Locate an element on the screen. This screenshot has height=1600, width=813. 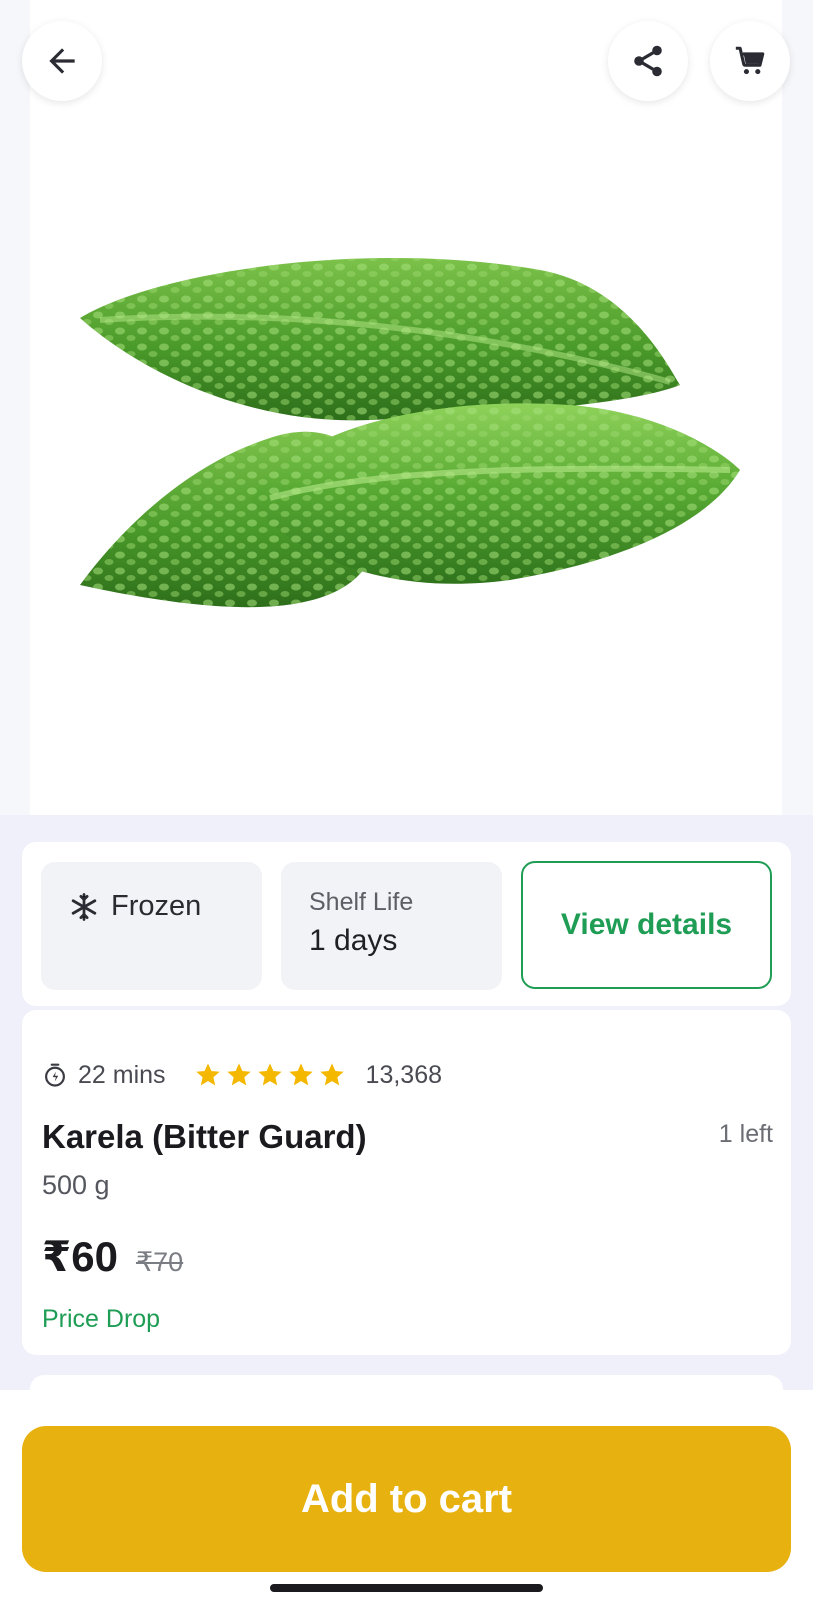
rating-count: 13,368 is located at coordinates (404, 1074).